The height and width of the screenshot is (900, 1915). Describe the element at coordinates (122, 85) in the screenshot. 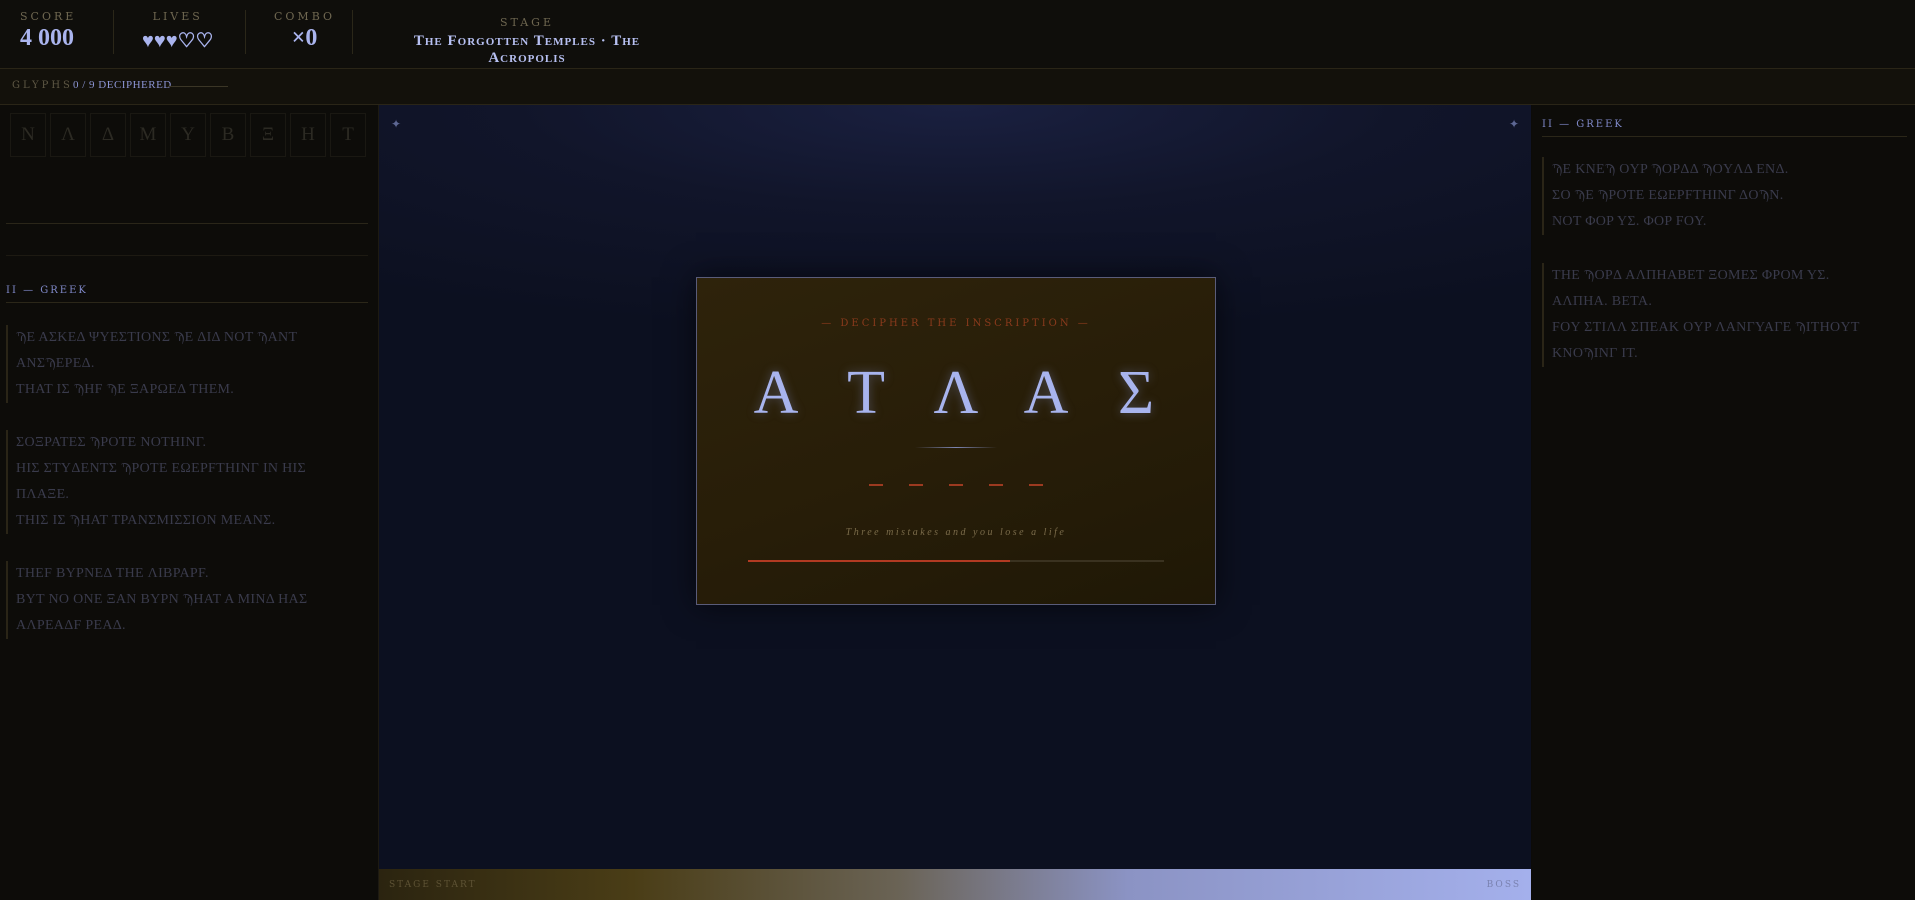

I see `glyphs-deciphered-count: 0 / 9 DECIPHERED` at that location.